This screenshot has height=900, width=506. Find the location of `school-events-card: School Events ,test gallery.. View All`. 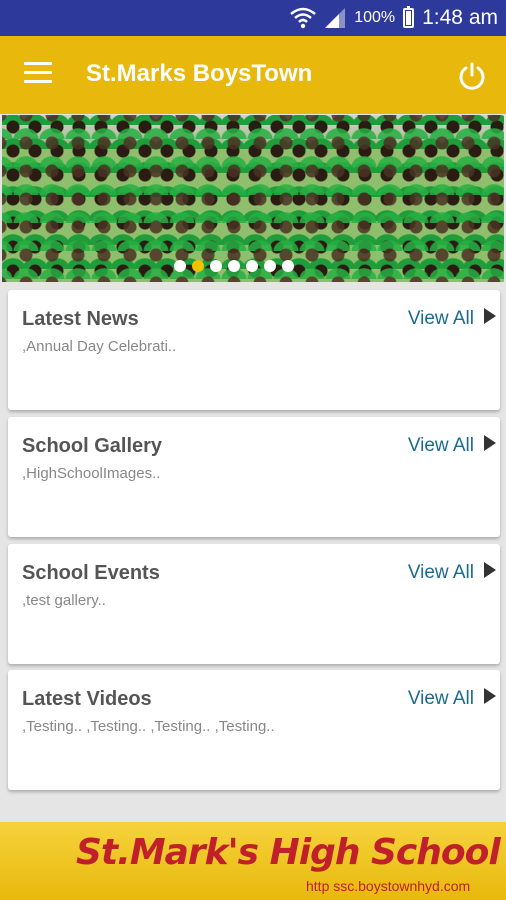

school-events-card: School Events ,test gallery.. View All is located at coordinates (254, 604).